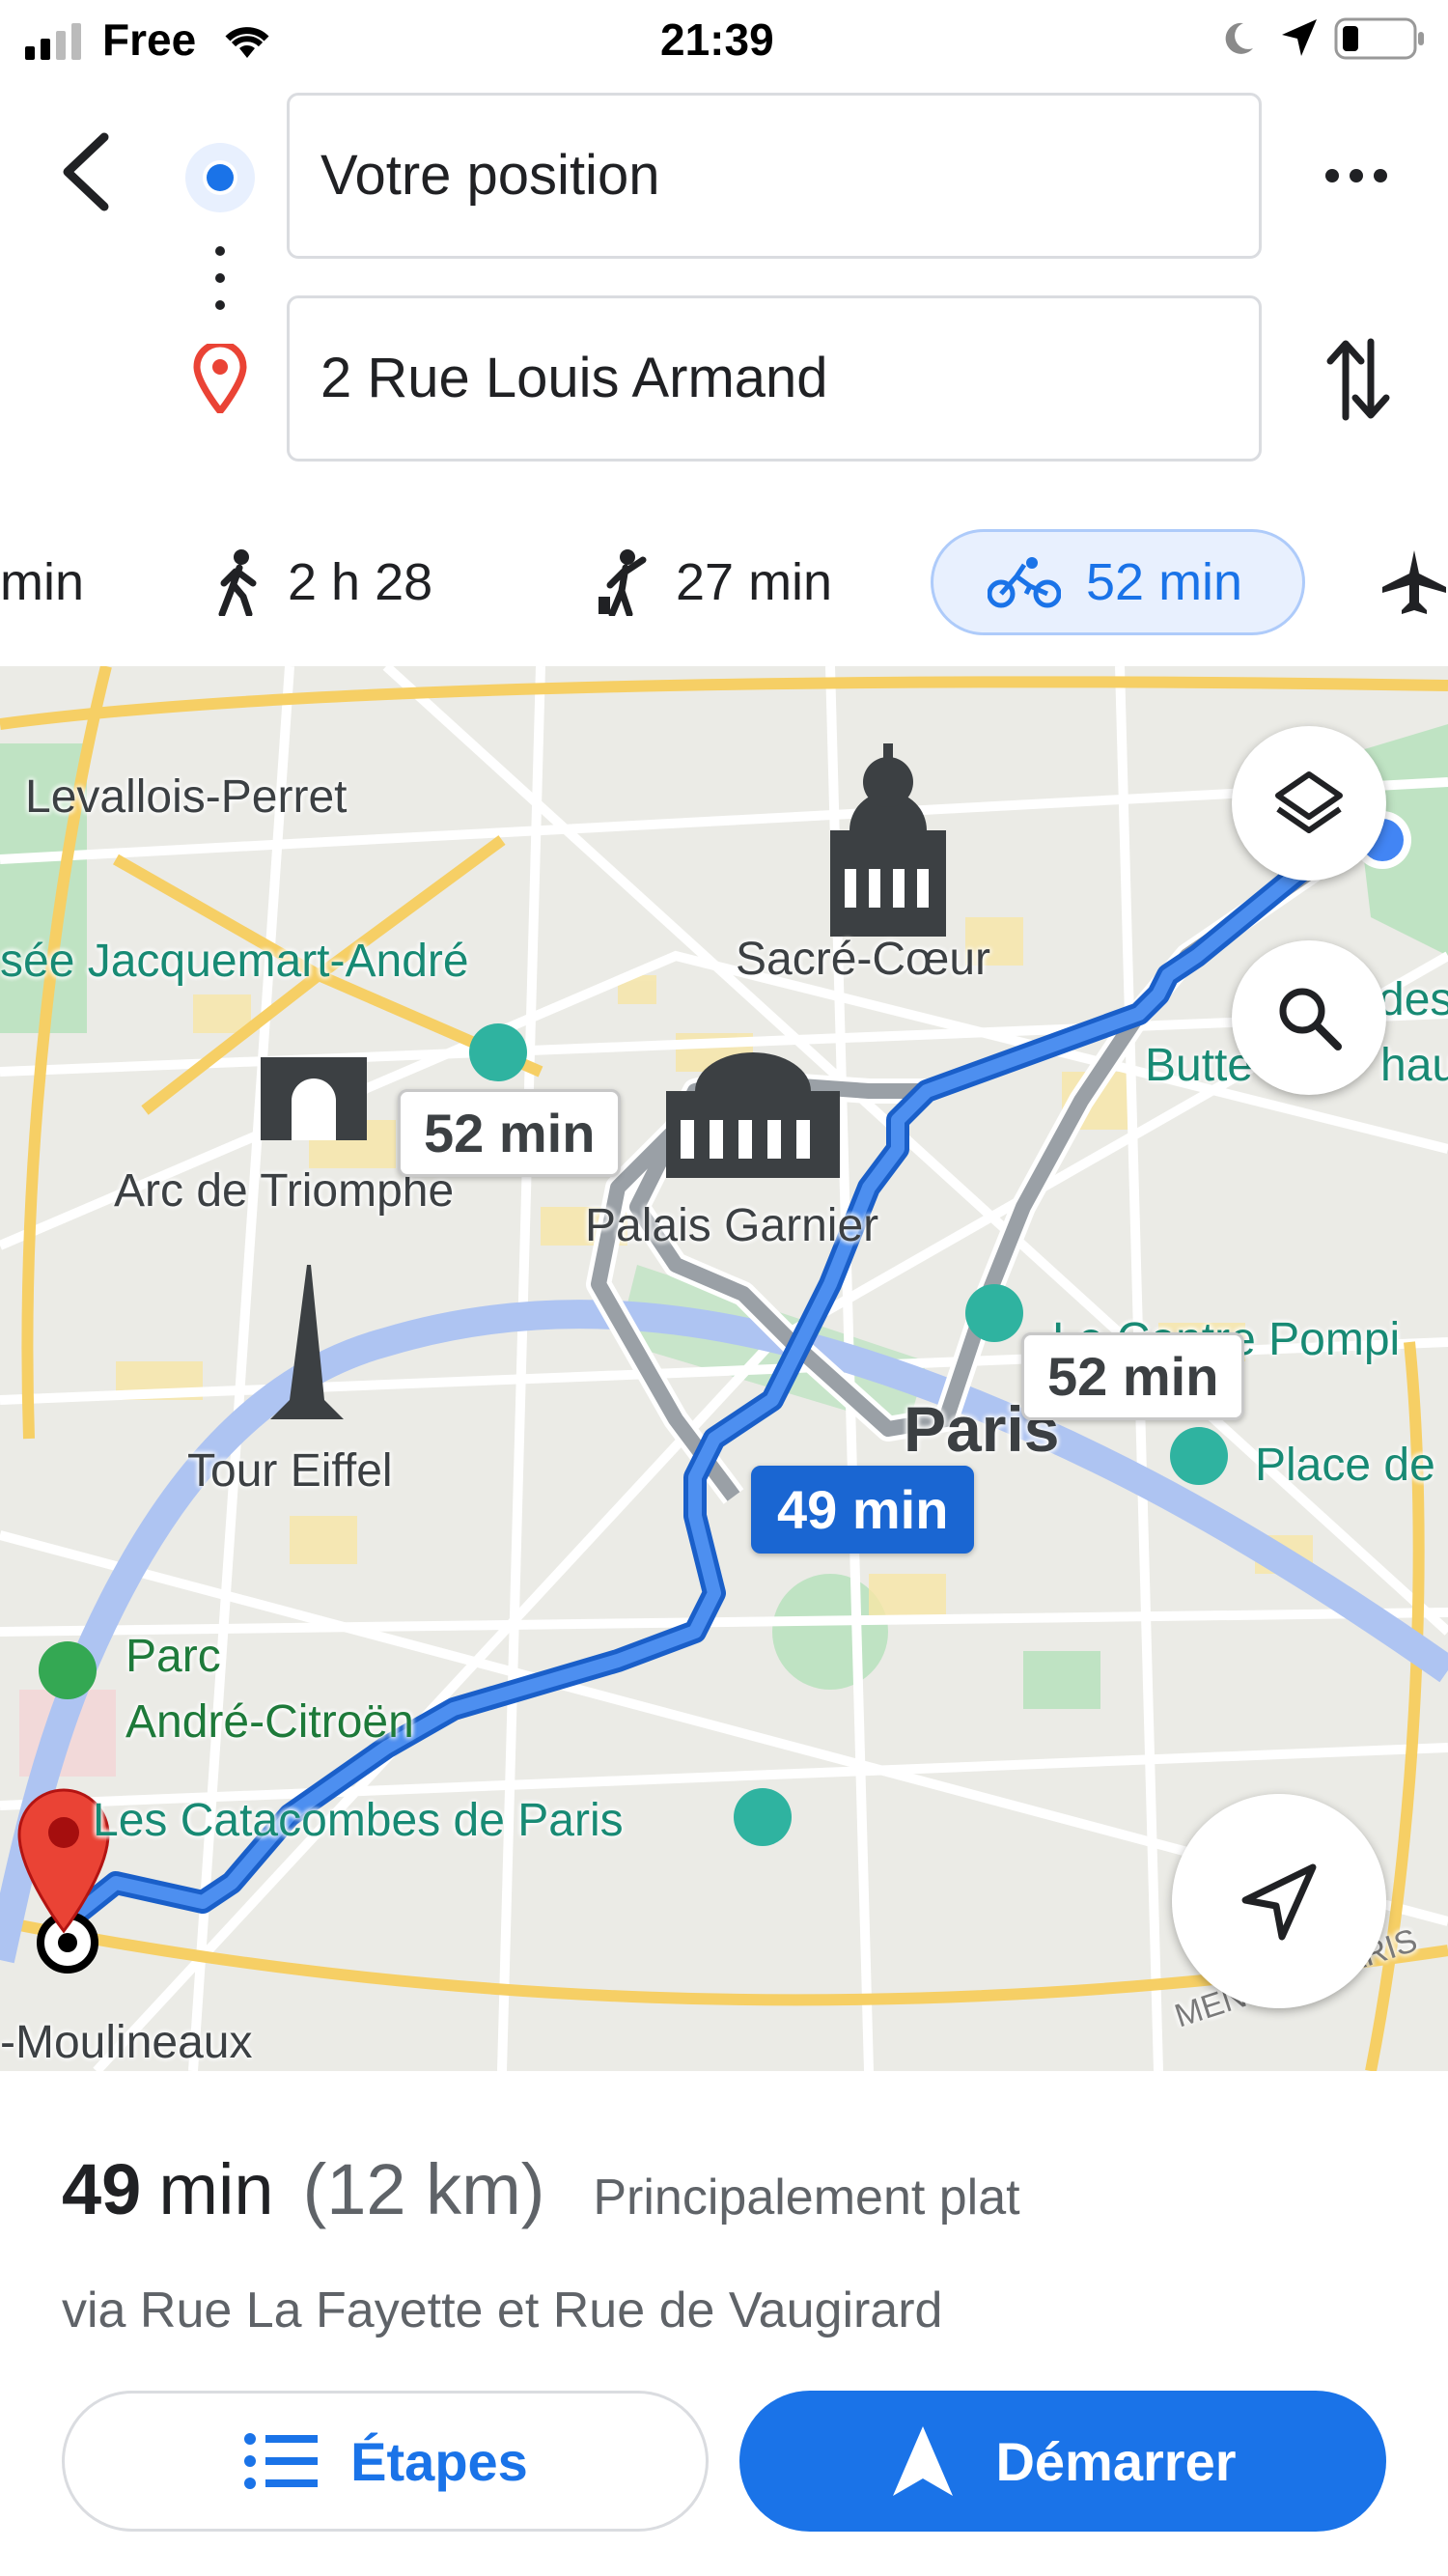 This screenshot has width=1448, height=2576. What do you see at coordinates (187, 797) in the screenshot?
I see `label-levallois: Levallois-Perret` at bounding box center [187, 797].